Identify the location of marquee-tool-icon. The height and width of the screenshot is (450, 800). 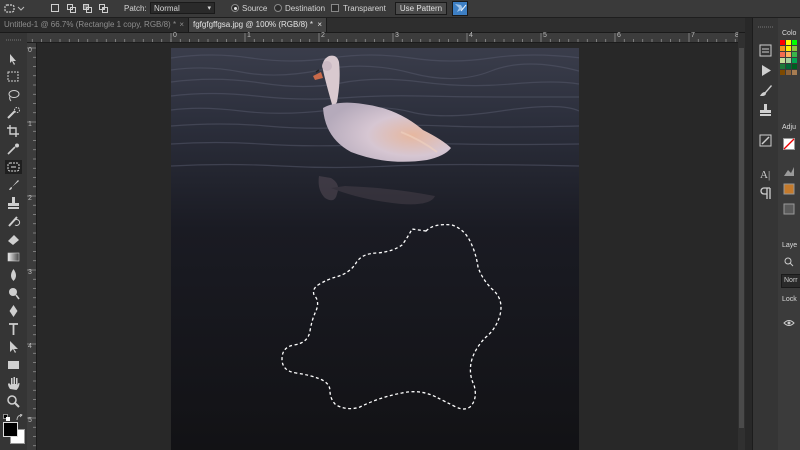
(13, 77).